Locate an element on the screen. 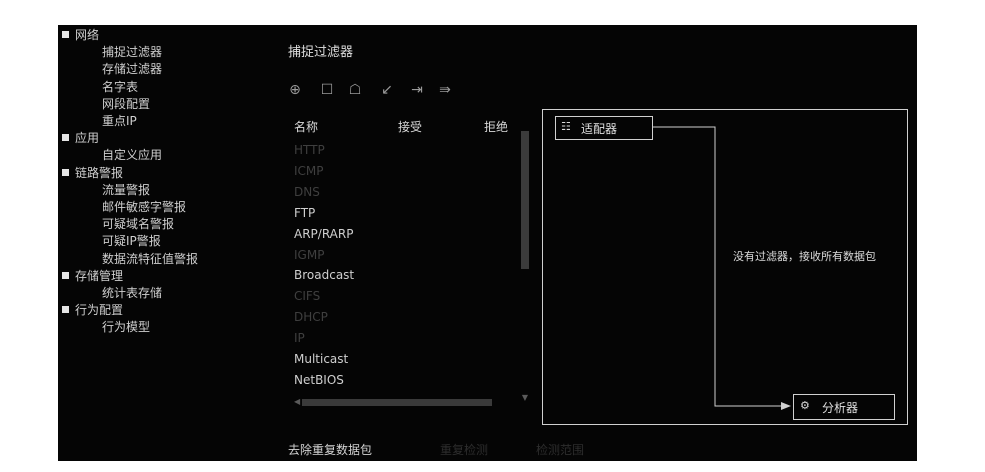 The image size is (985, 472). tree-item: 可疑域名警报 is located at coordinates (138, 224).